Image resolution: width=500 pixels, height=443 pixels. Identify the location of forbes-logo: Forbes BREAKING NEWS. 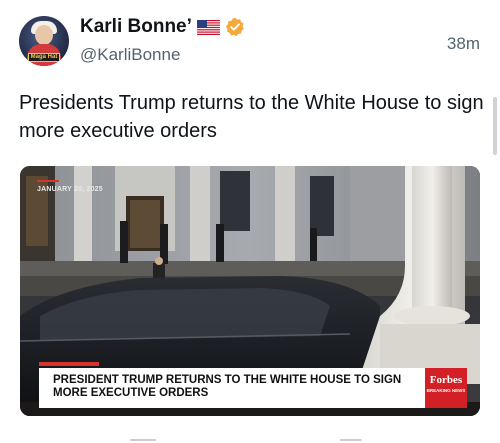
(446, 388).